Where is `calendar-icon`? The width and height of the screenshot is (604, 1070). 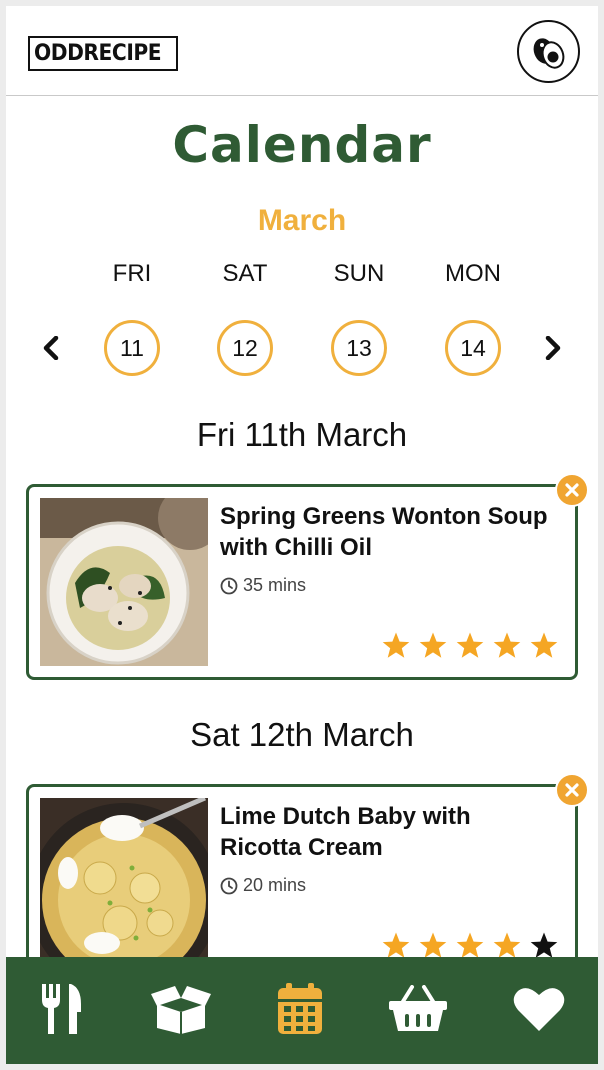
calendar-icon is located at coordinates (300, 1008).